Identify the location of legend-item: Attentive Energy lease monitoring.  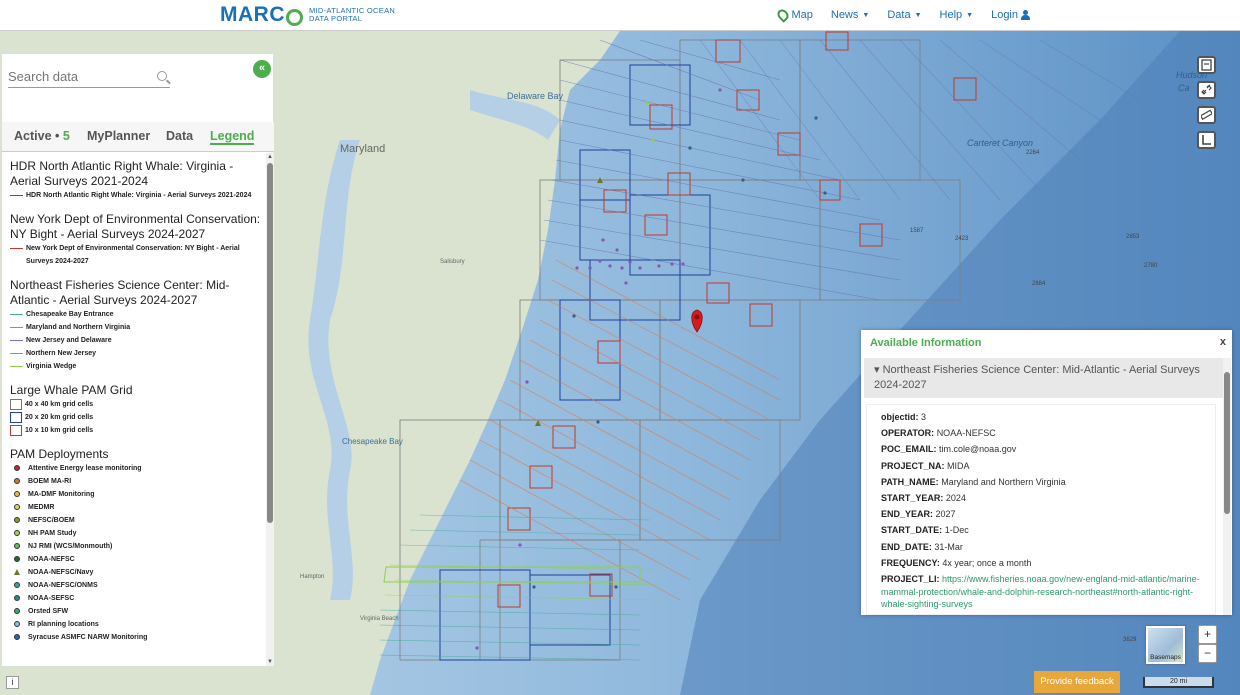
(137, 468).